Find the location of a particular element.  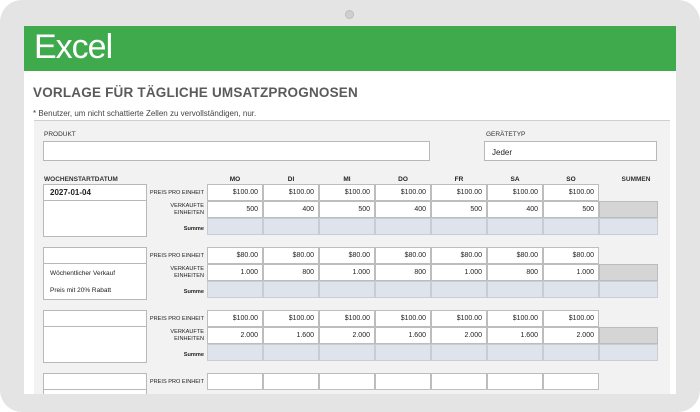

week-start-date-field: 2027-01-04 is located at coordinates (95, 193).